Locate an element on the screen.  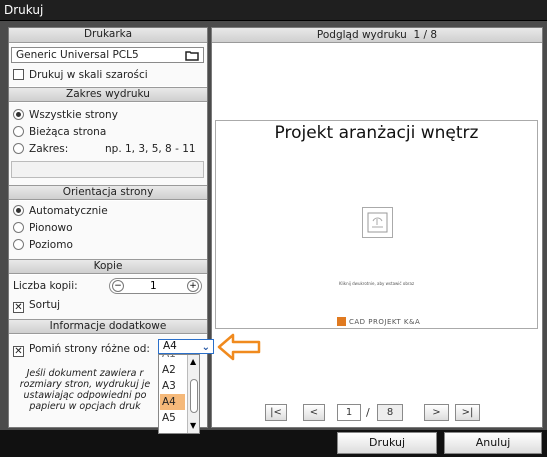
copies-section: Liczba kopii: − 1 + ✕ Sortuj is located at coordinates (108, 297).